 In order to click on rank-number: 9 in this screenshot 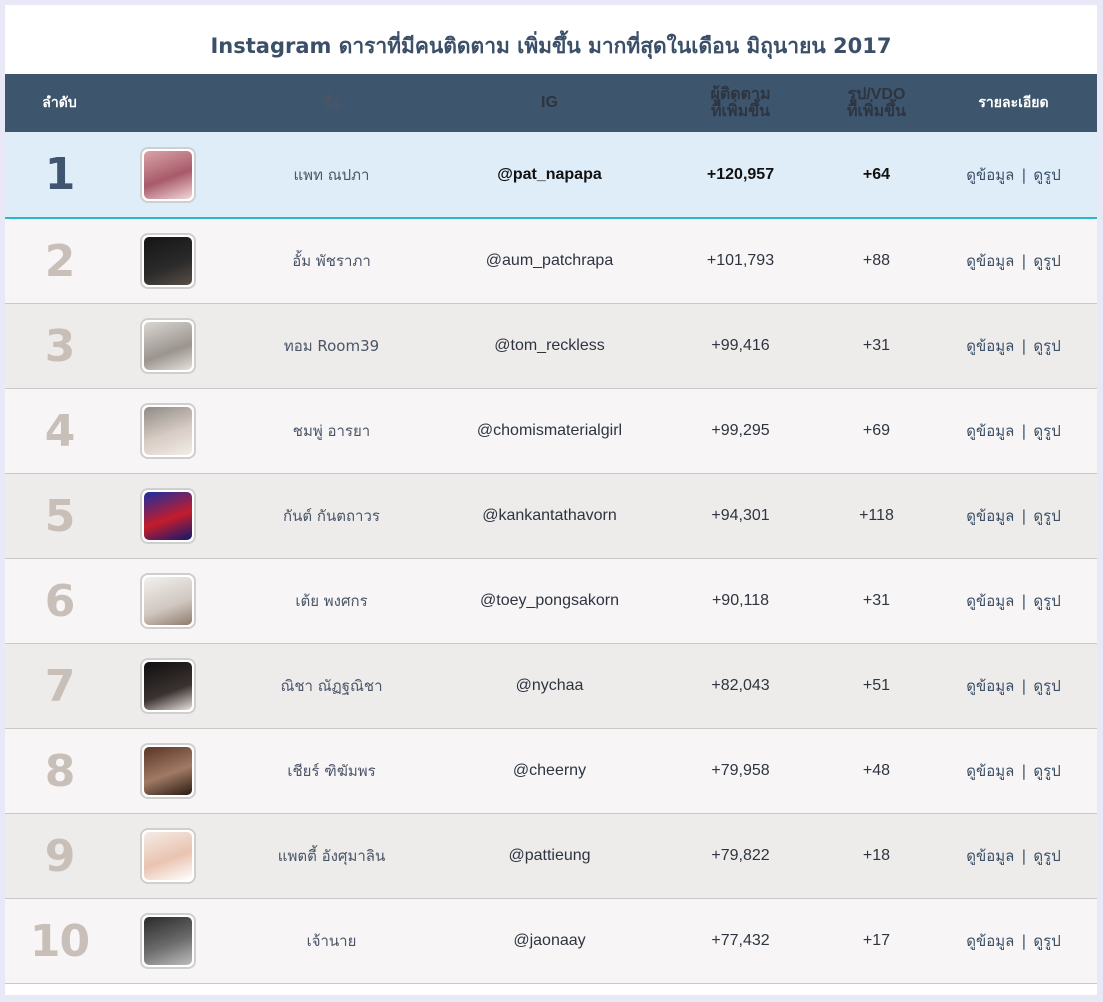, I will do `click(60, 856)`.